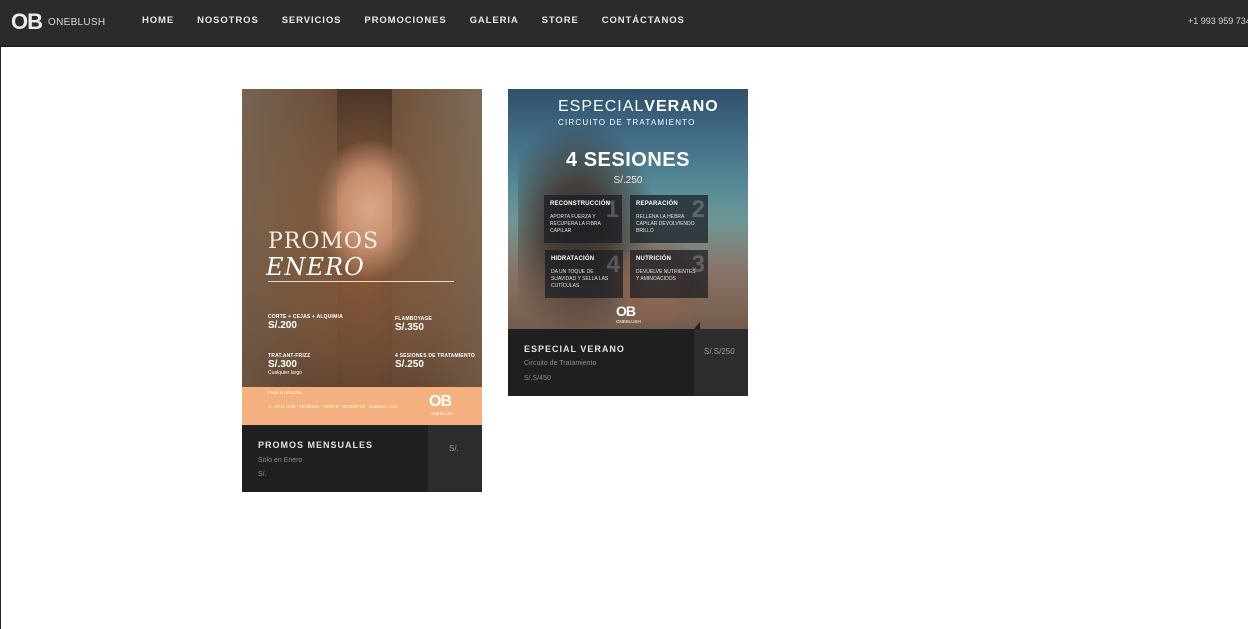  I want to click on offer-price: S/.300, so click(282, 364).